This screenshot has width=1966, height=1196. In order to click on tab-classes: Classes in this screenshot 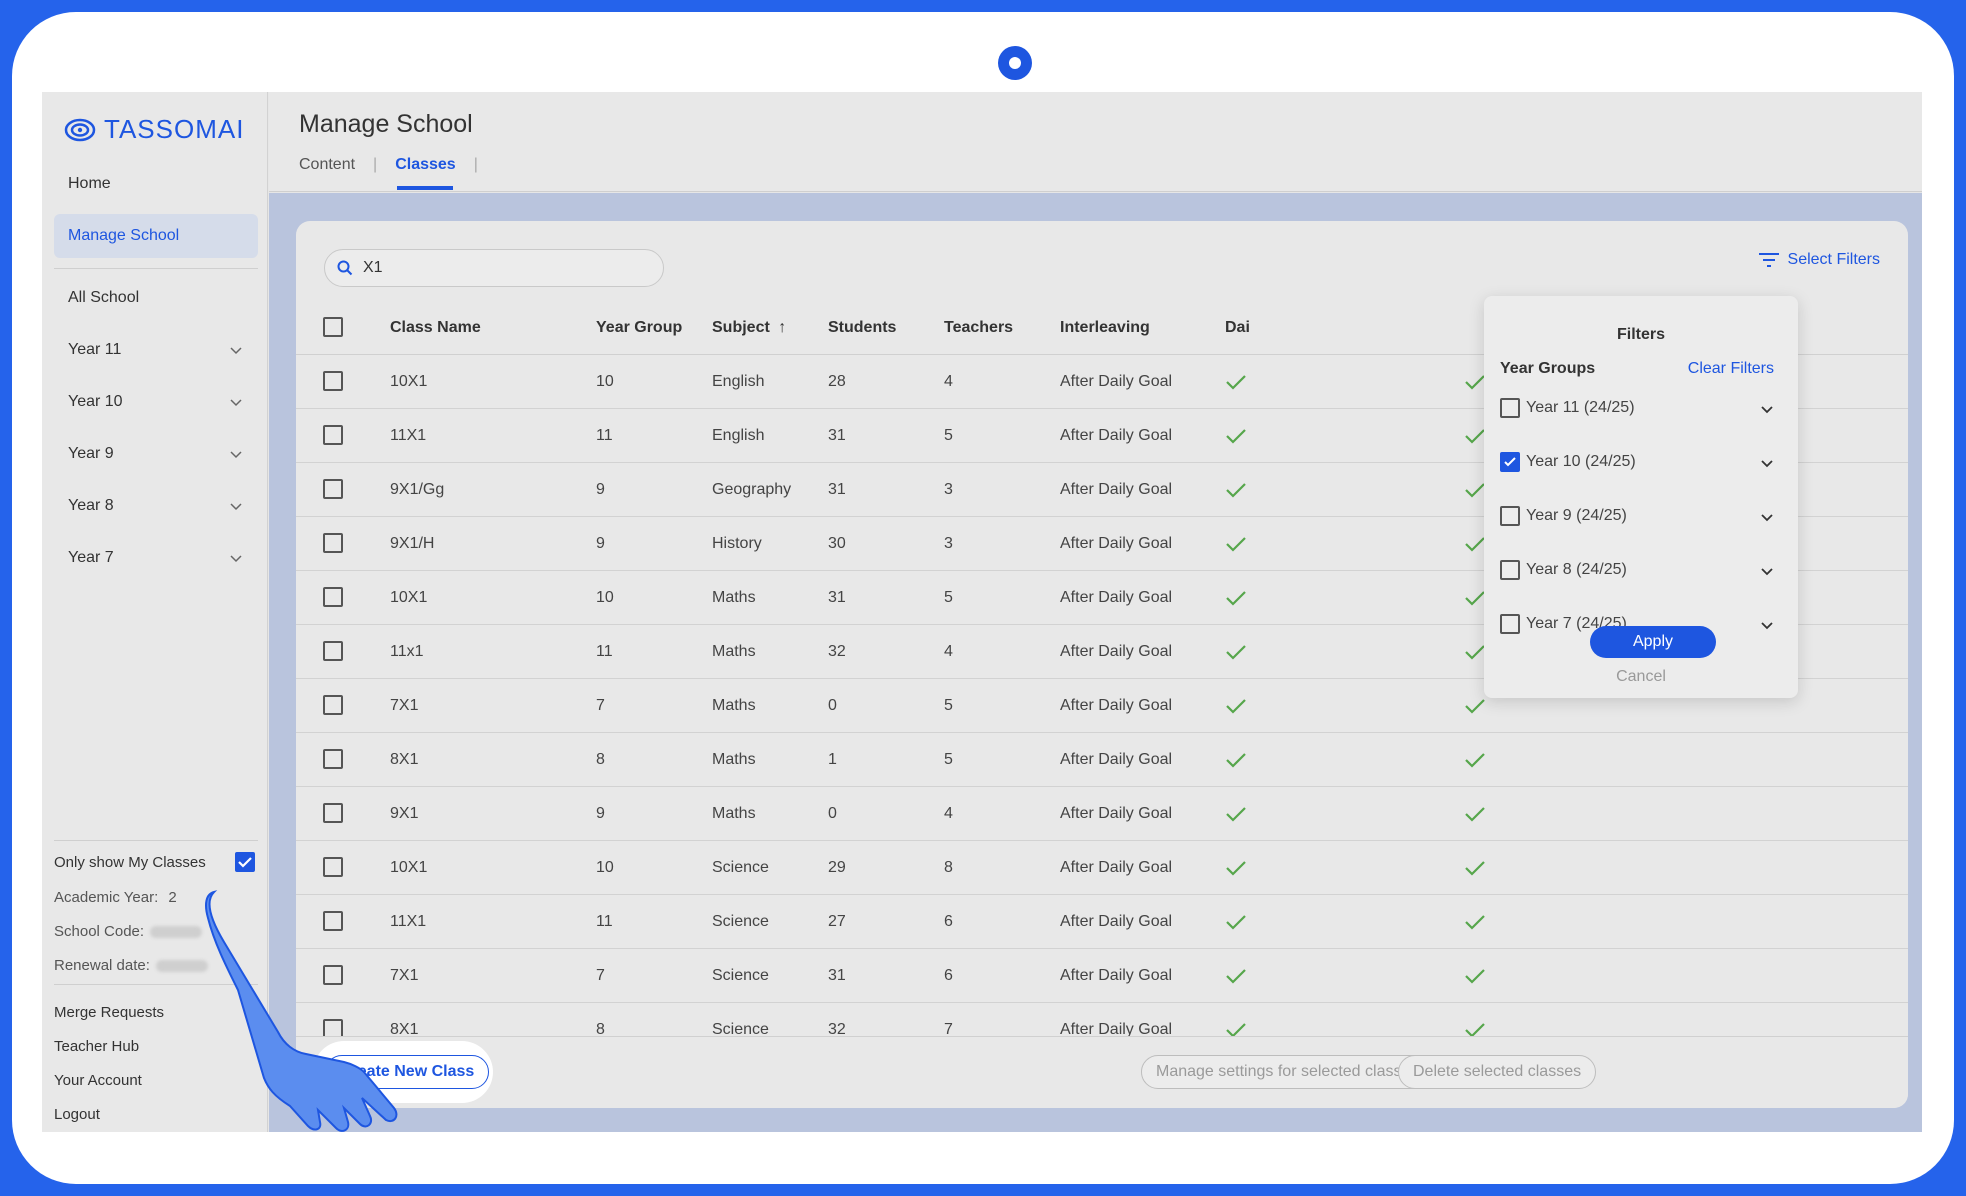, I will do `click(425, 165)`.